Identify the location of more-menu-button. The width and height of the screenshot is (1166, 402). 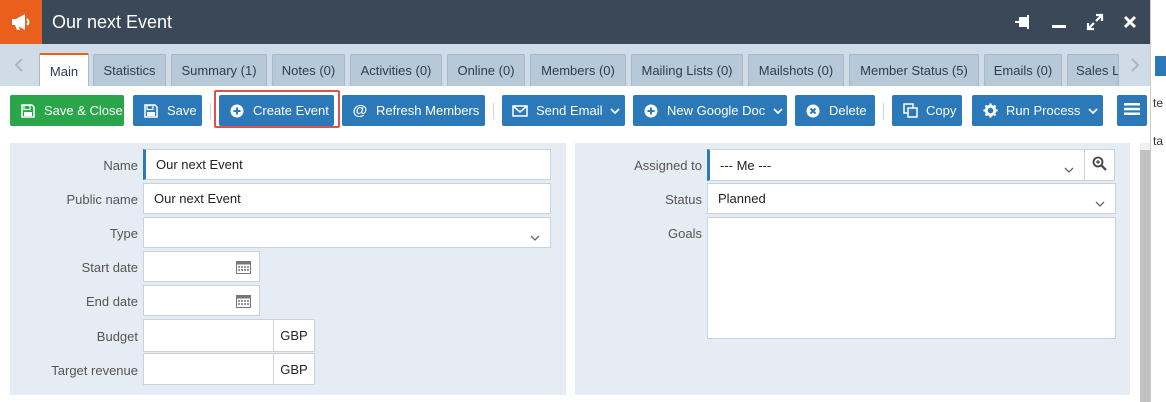
(1132, 110).